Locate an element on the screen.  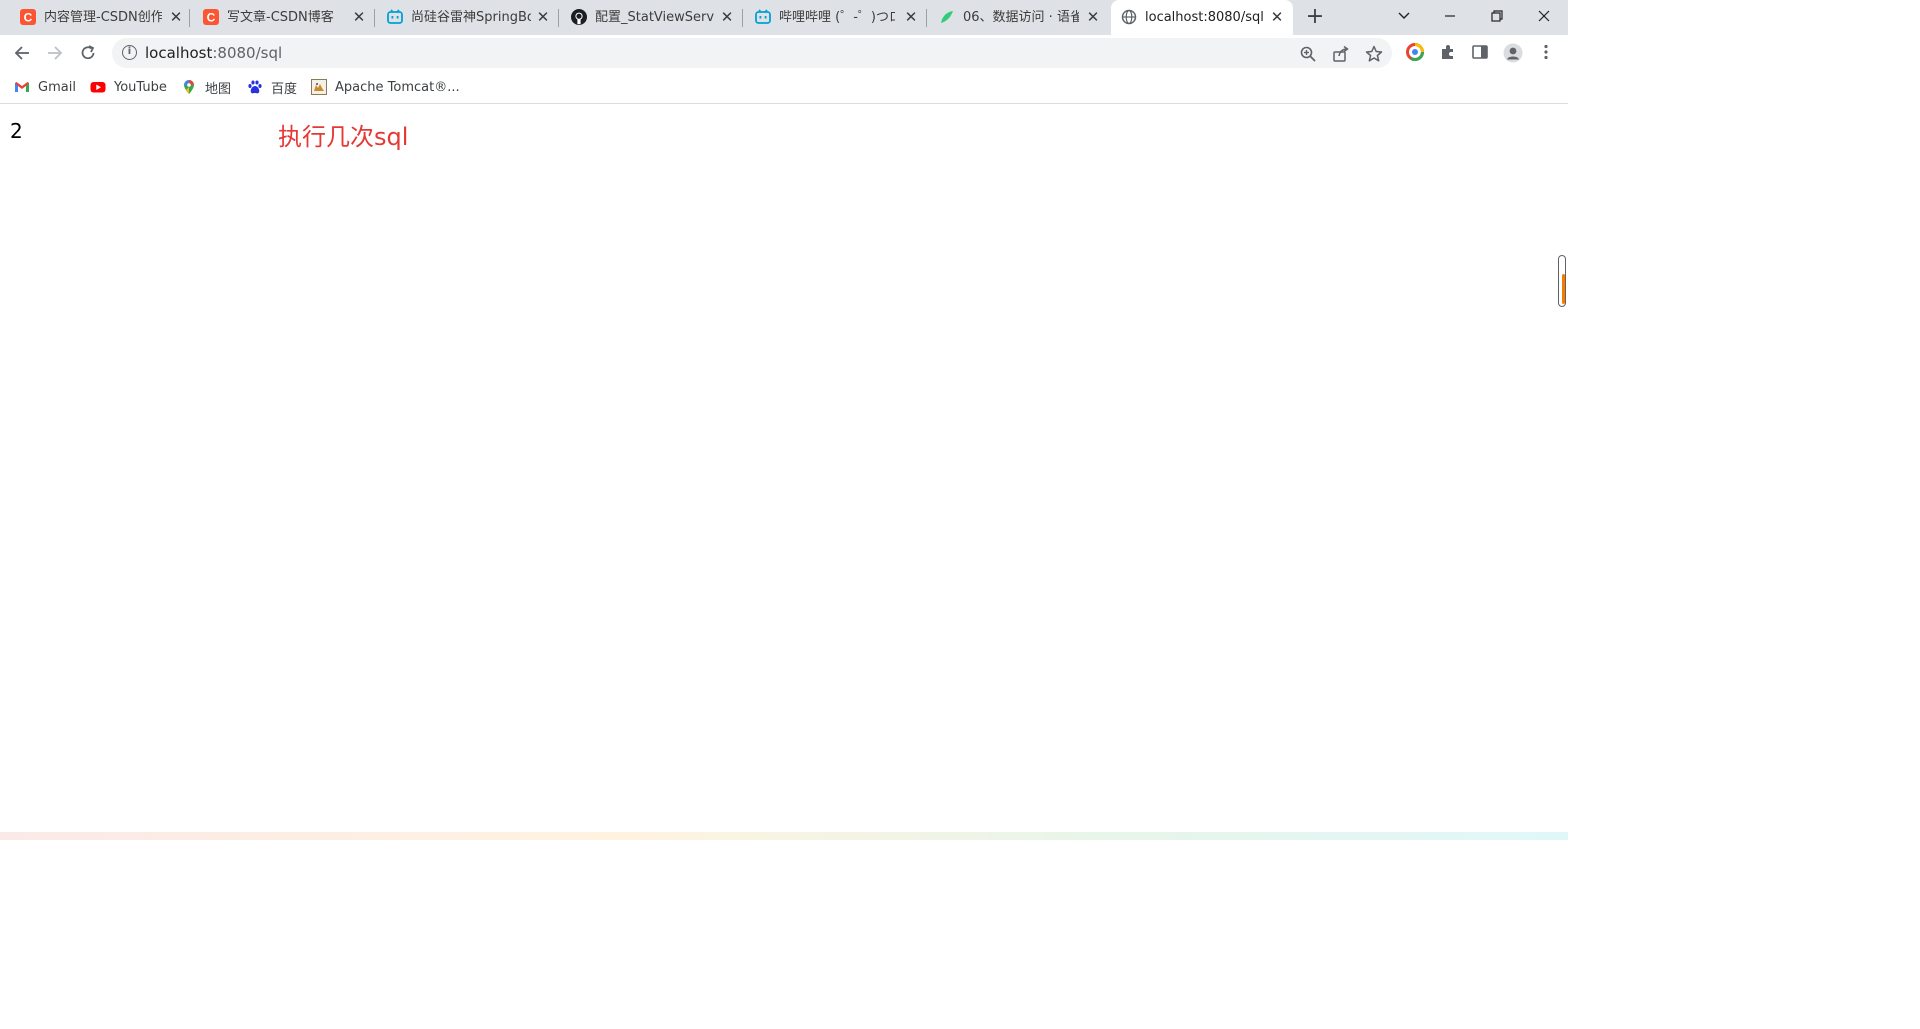
bookmark-label: YouTube is located at coordinates (140, 87).